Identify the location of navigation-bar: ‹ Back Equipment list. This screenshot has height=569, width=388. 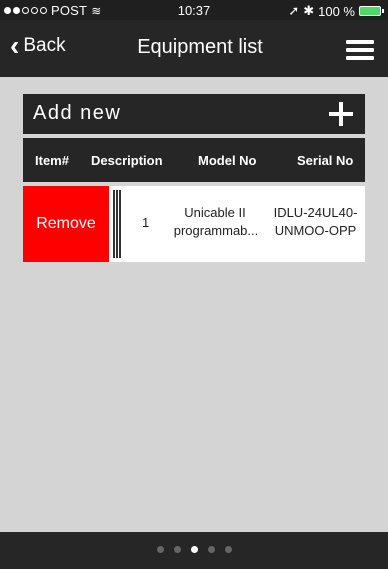
(194, 48).